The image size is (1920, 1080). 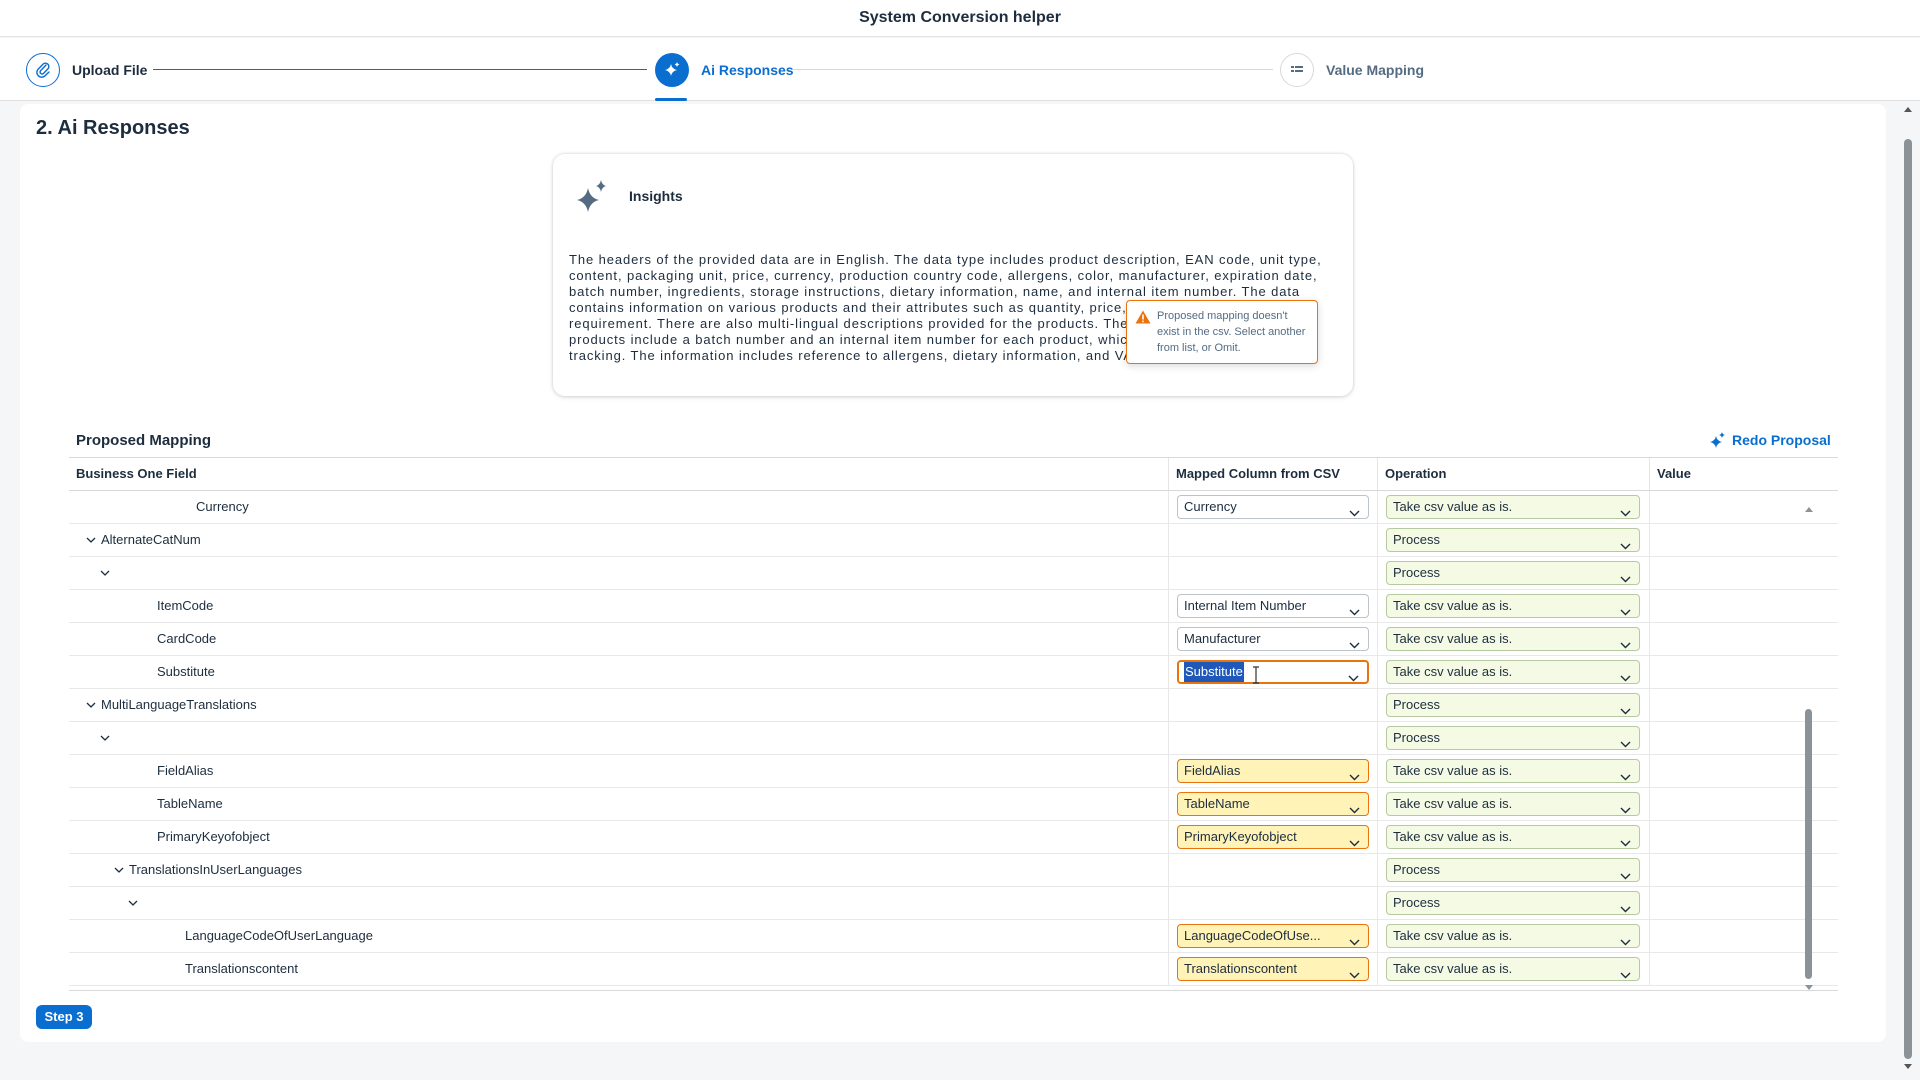 I want to click on table-row: AlternateCatNum Process, so click(x=953, y=540).